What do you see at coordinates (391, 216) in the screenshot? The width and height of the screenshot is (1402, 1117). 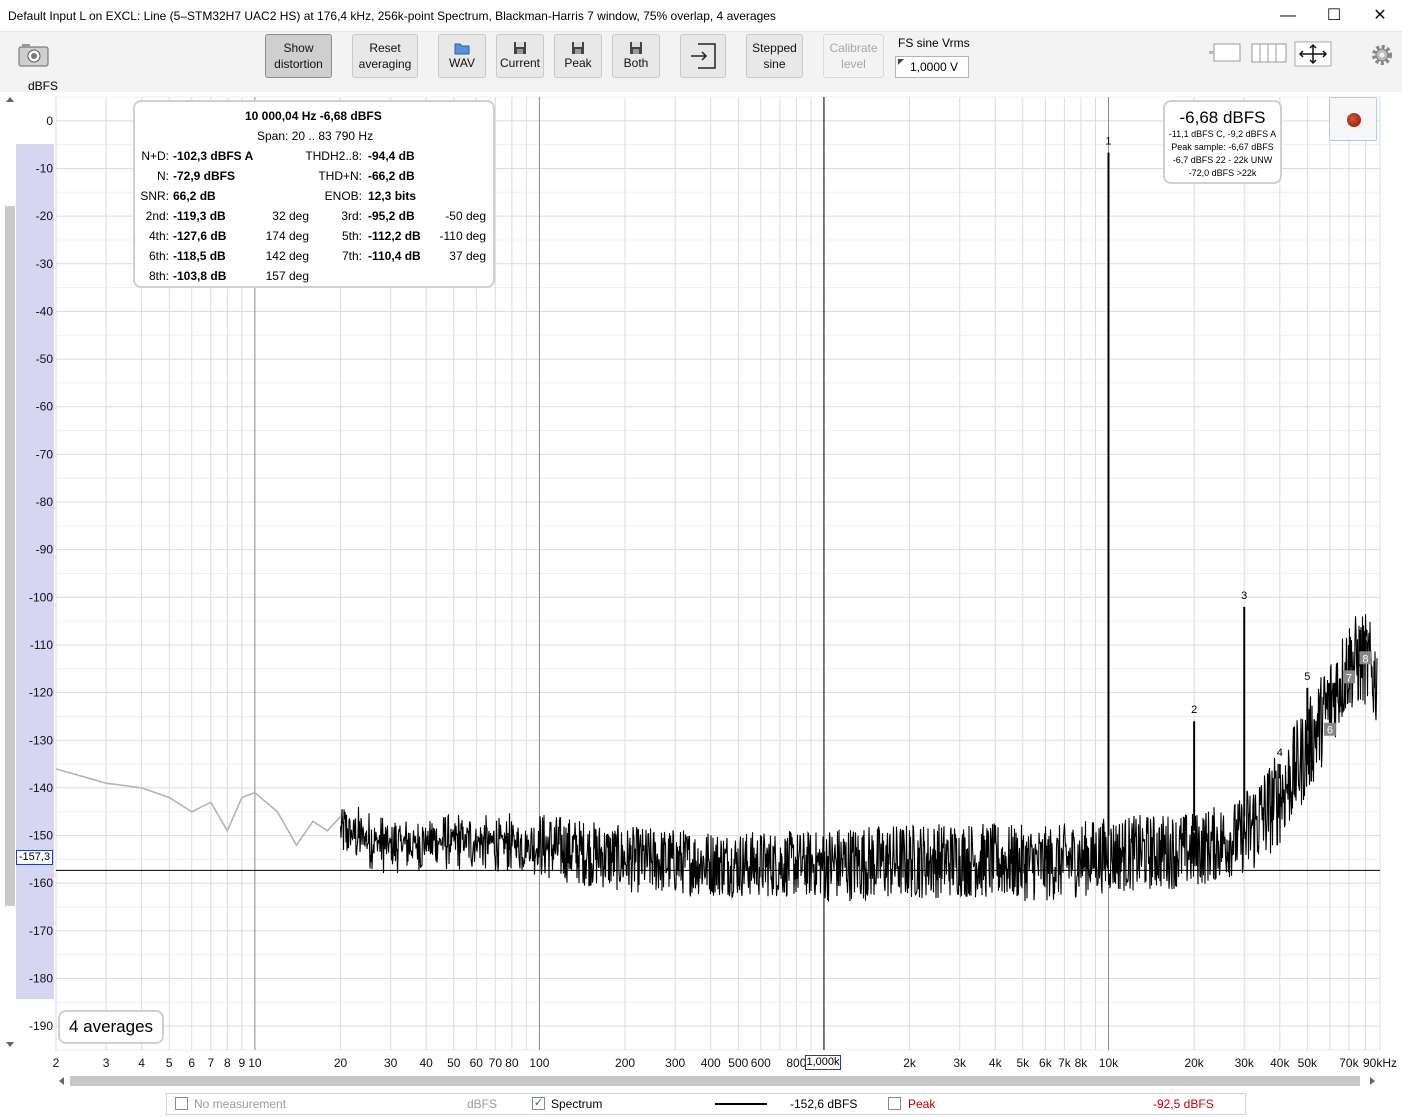 I see `harmonic-3-value: -95,2 dB` at bounding box center [391, 216].